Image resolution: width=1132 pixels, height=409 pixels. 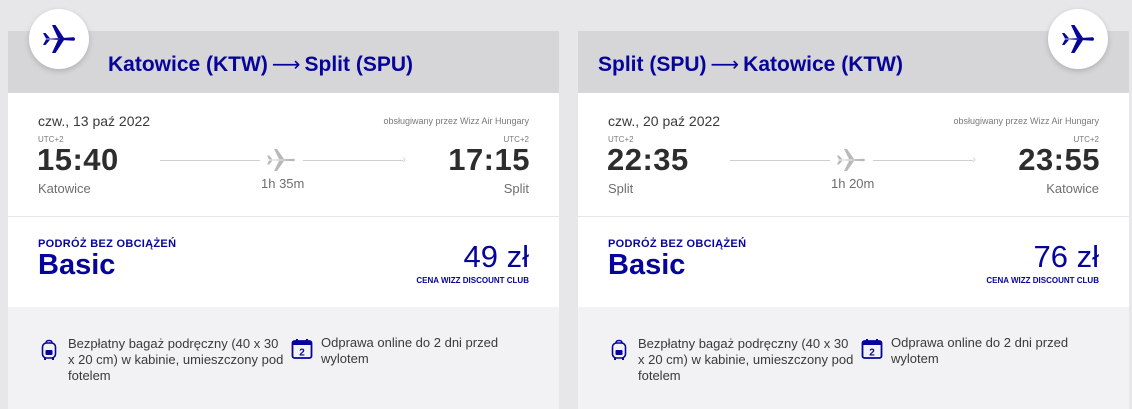 I want to click on route-title: Split (SPU) ⟶ Katowice (KTW), so click(x=750, y=64).